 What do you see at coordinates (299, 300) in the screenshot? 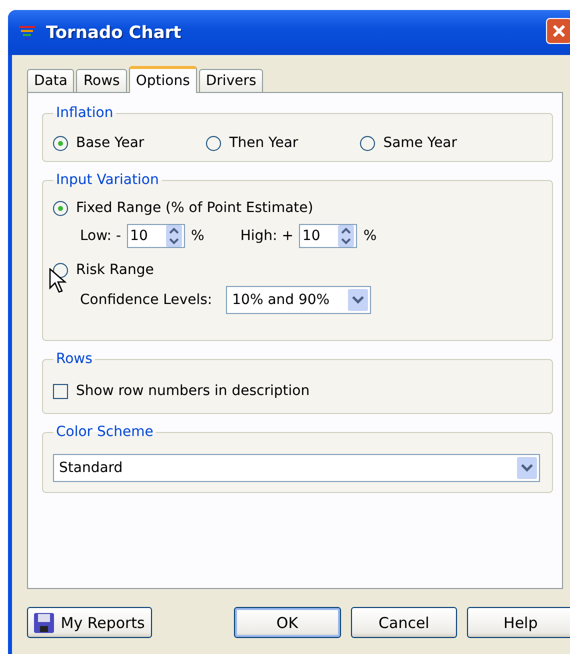
I see `dropdown: 10% and 90%` at bounding box center [299, 300].